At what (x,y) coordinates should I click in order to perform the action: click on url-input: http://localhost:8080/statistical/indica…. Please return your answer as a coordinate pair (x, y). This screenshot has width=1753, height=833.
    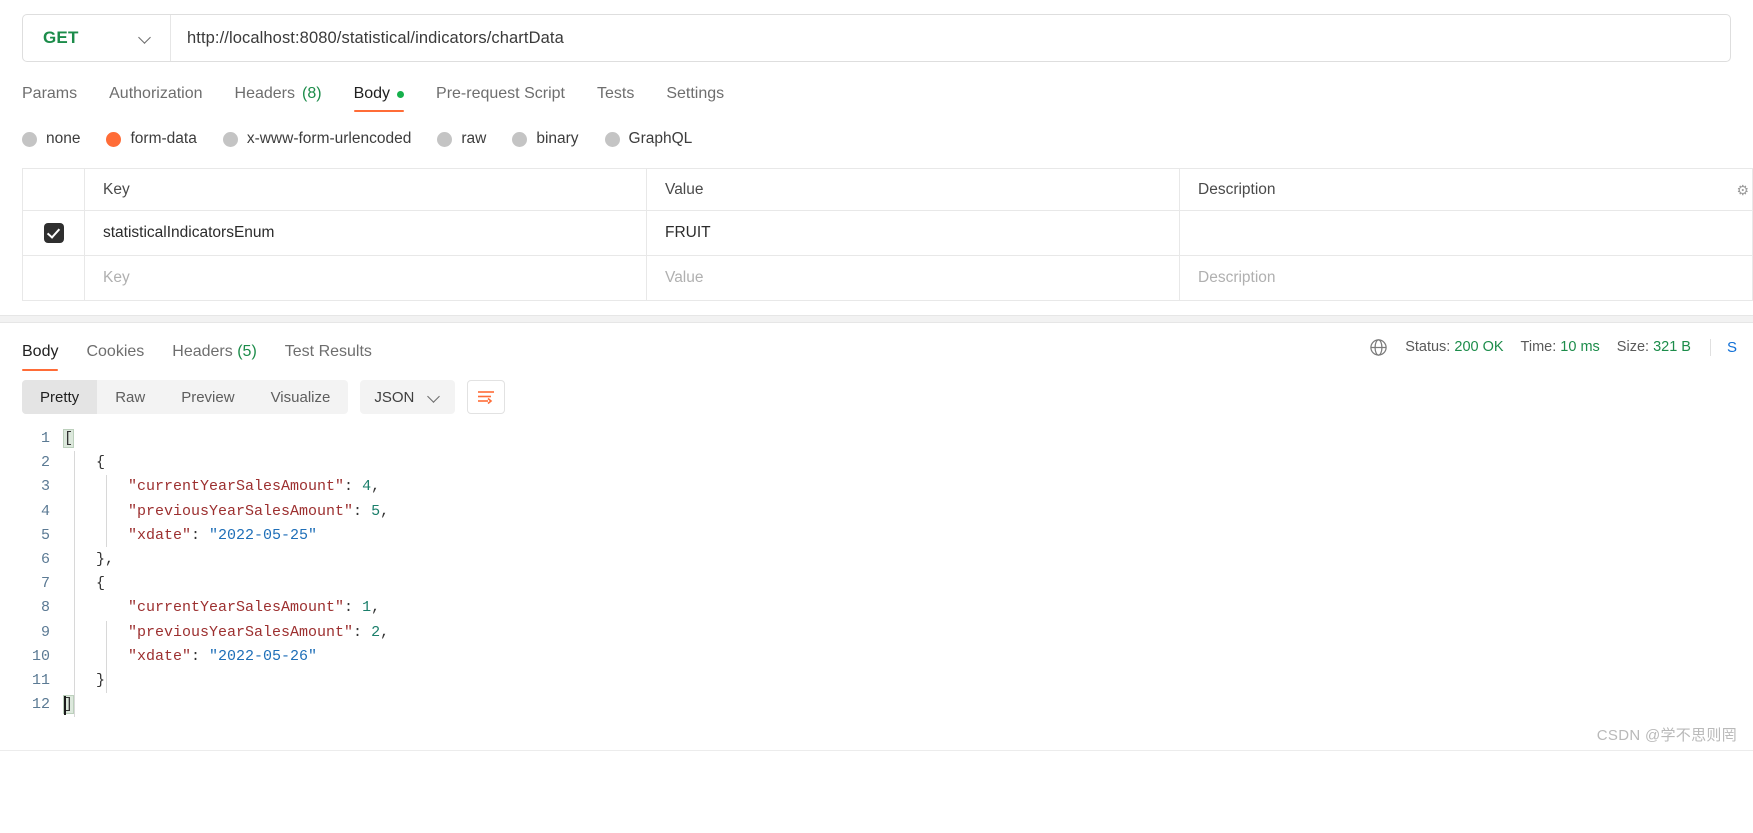
    Looking at the image, I should click on (950, 38).